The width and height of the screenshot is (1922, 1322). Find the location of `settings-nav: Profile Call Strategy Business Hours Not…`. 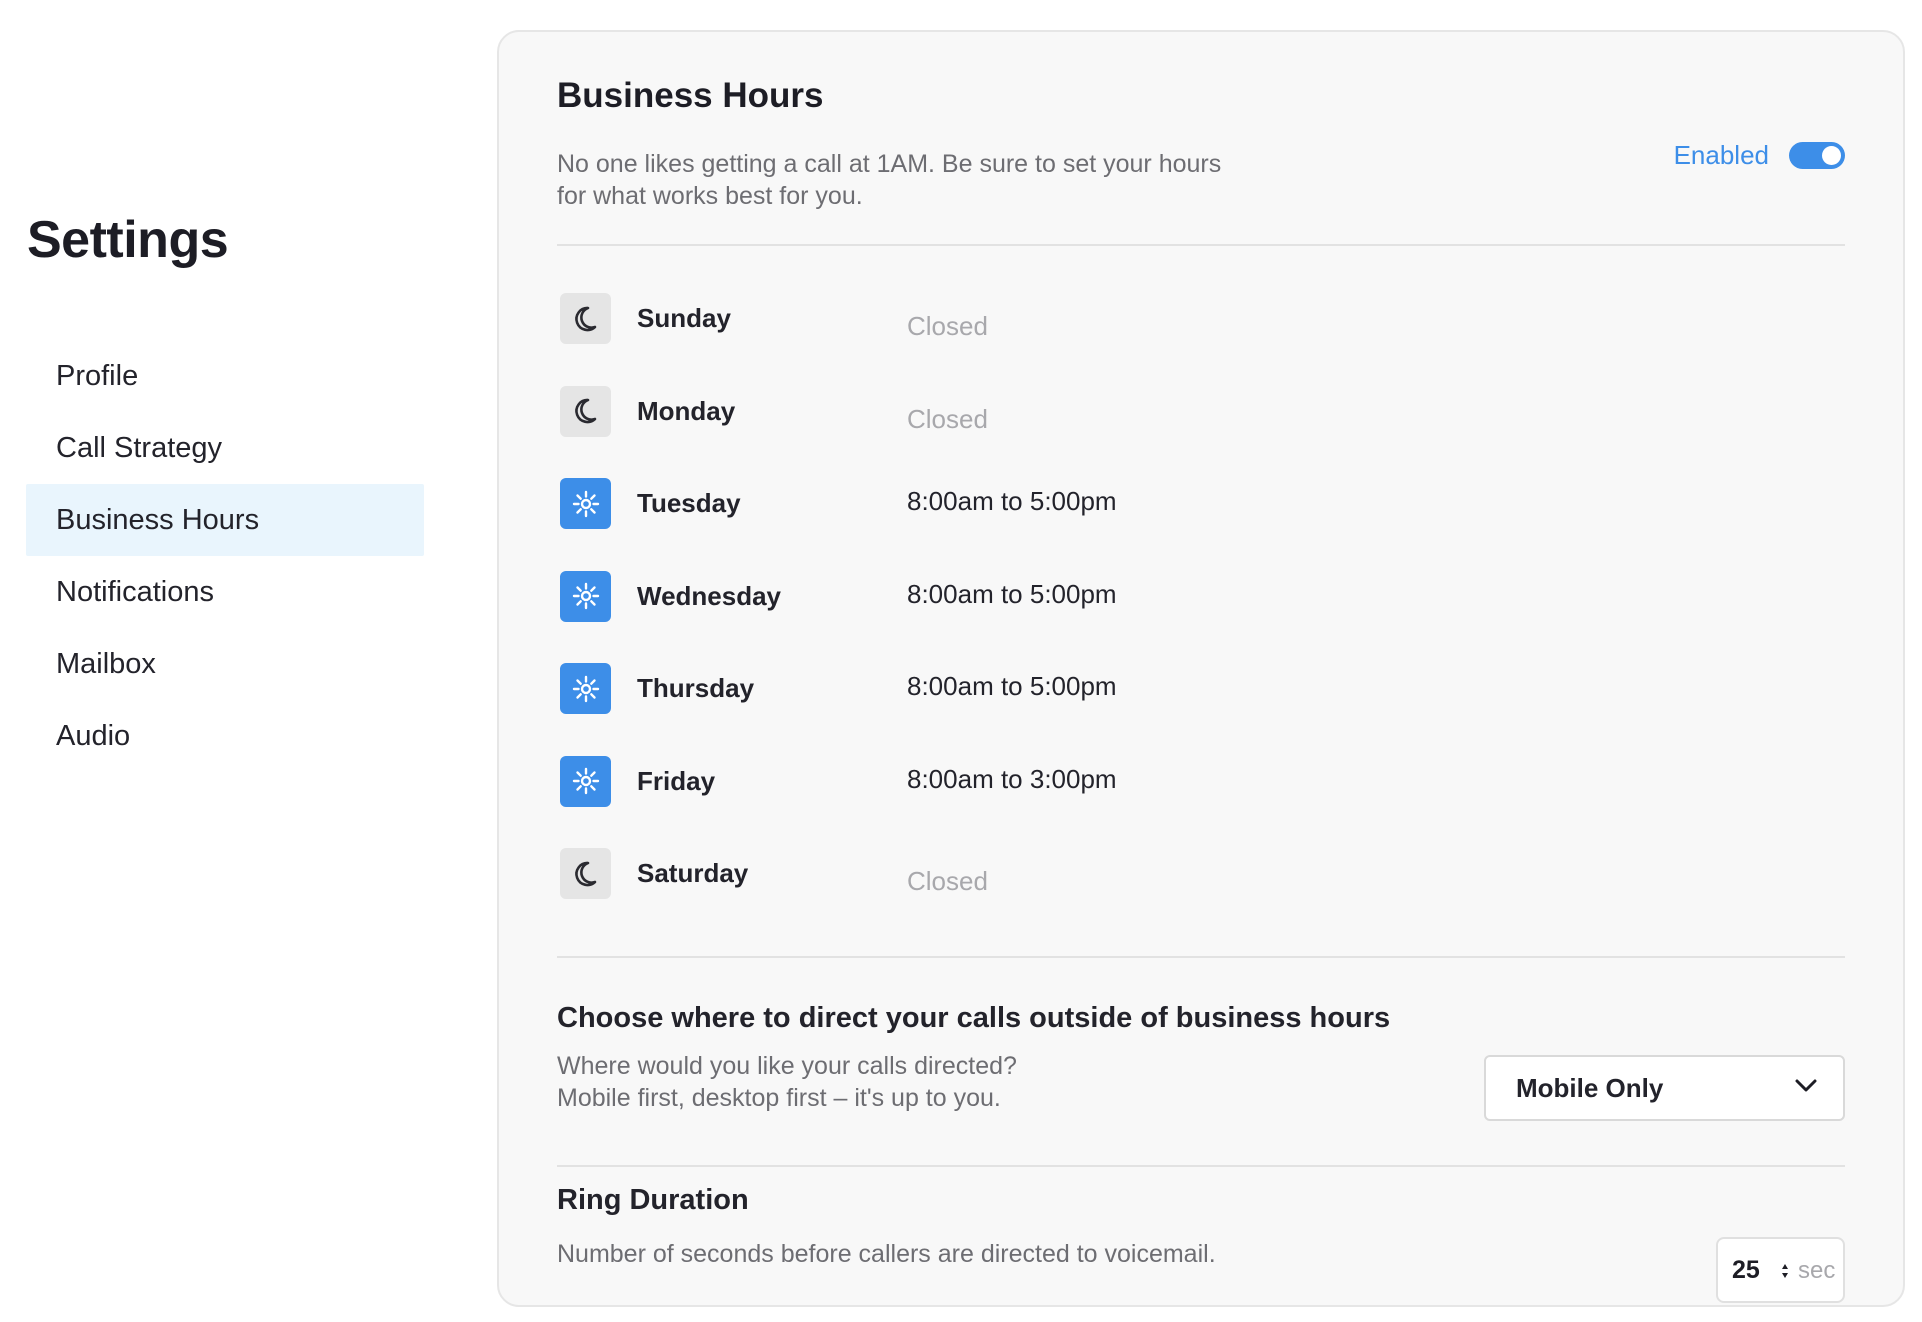

settings-nav: Profile Call Strategy Business Hours Not… is located at coordinates (225, 556).